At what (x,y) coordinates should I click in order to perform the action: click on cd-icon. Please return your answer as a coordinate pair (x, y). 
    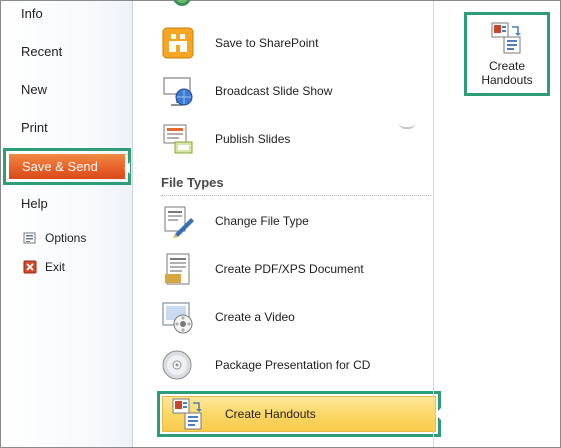
    Looking at the image, I should click on (178, 365).